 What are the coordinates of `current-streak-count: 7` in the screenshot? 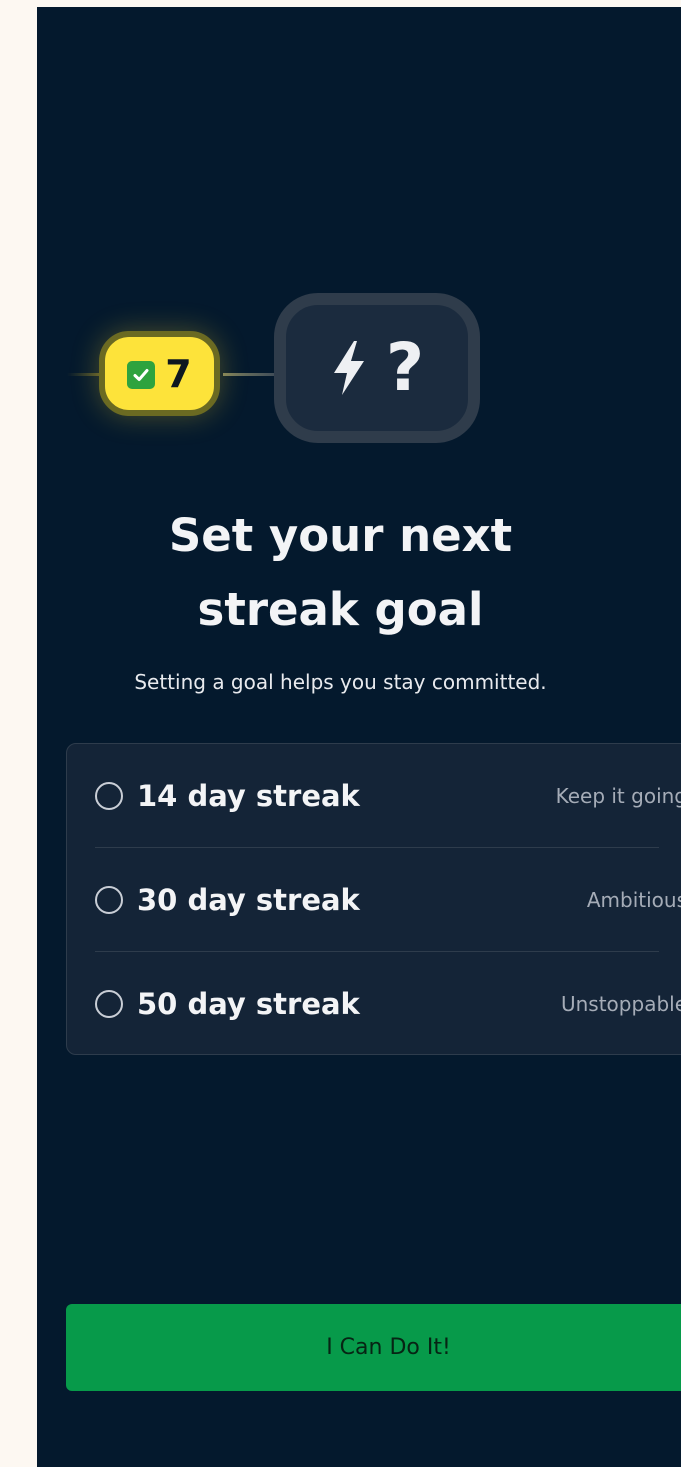 It's located at (178, 373).